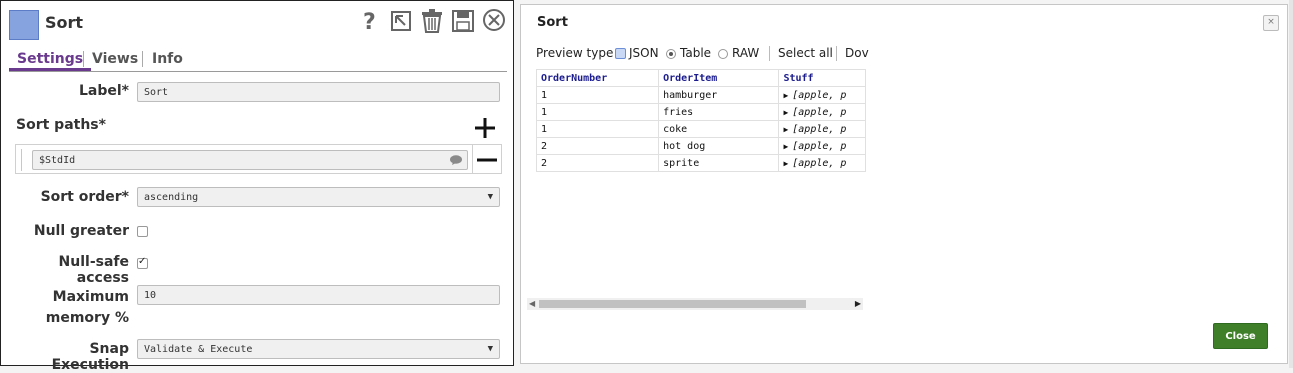 The width and height of the screenshot is (1293, 373). What do you see at coordinates (745, 53) in the screenshot?
I see `raw-option-label: RAW` at bounding box center [745, 53].